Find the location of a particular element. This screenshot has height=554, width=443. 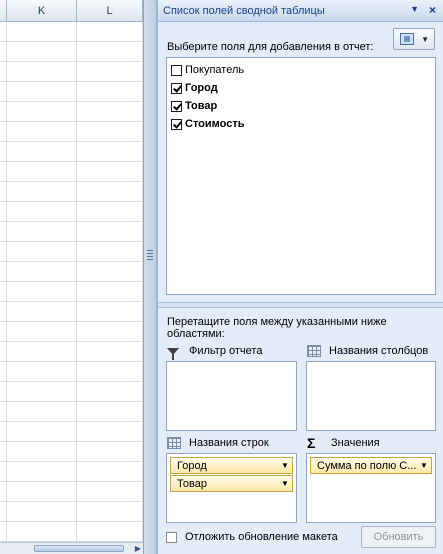

report-filter-label: Фильтр отчета is located at coordinates (215, 352).